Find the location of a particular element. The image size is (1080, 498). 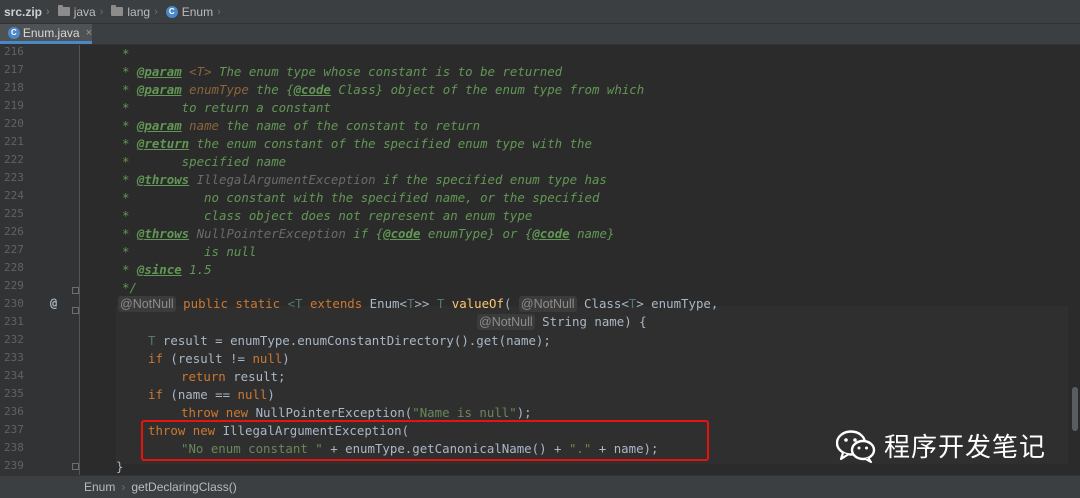

editor-tab-bar: C Enum.java × is located at coordinates (540, 34).